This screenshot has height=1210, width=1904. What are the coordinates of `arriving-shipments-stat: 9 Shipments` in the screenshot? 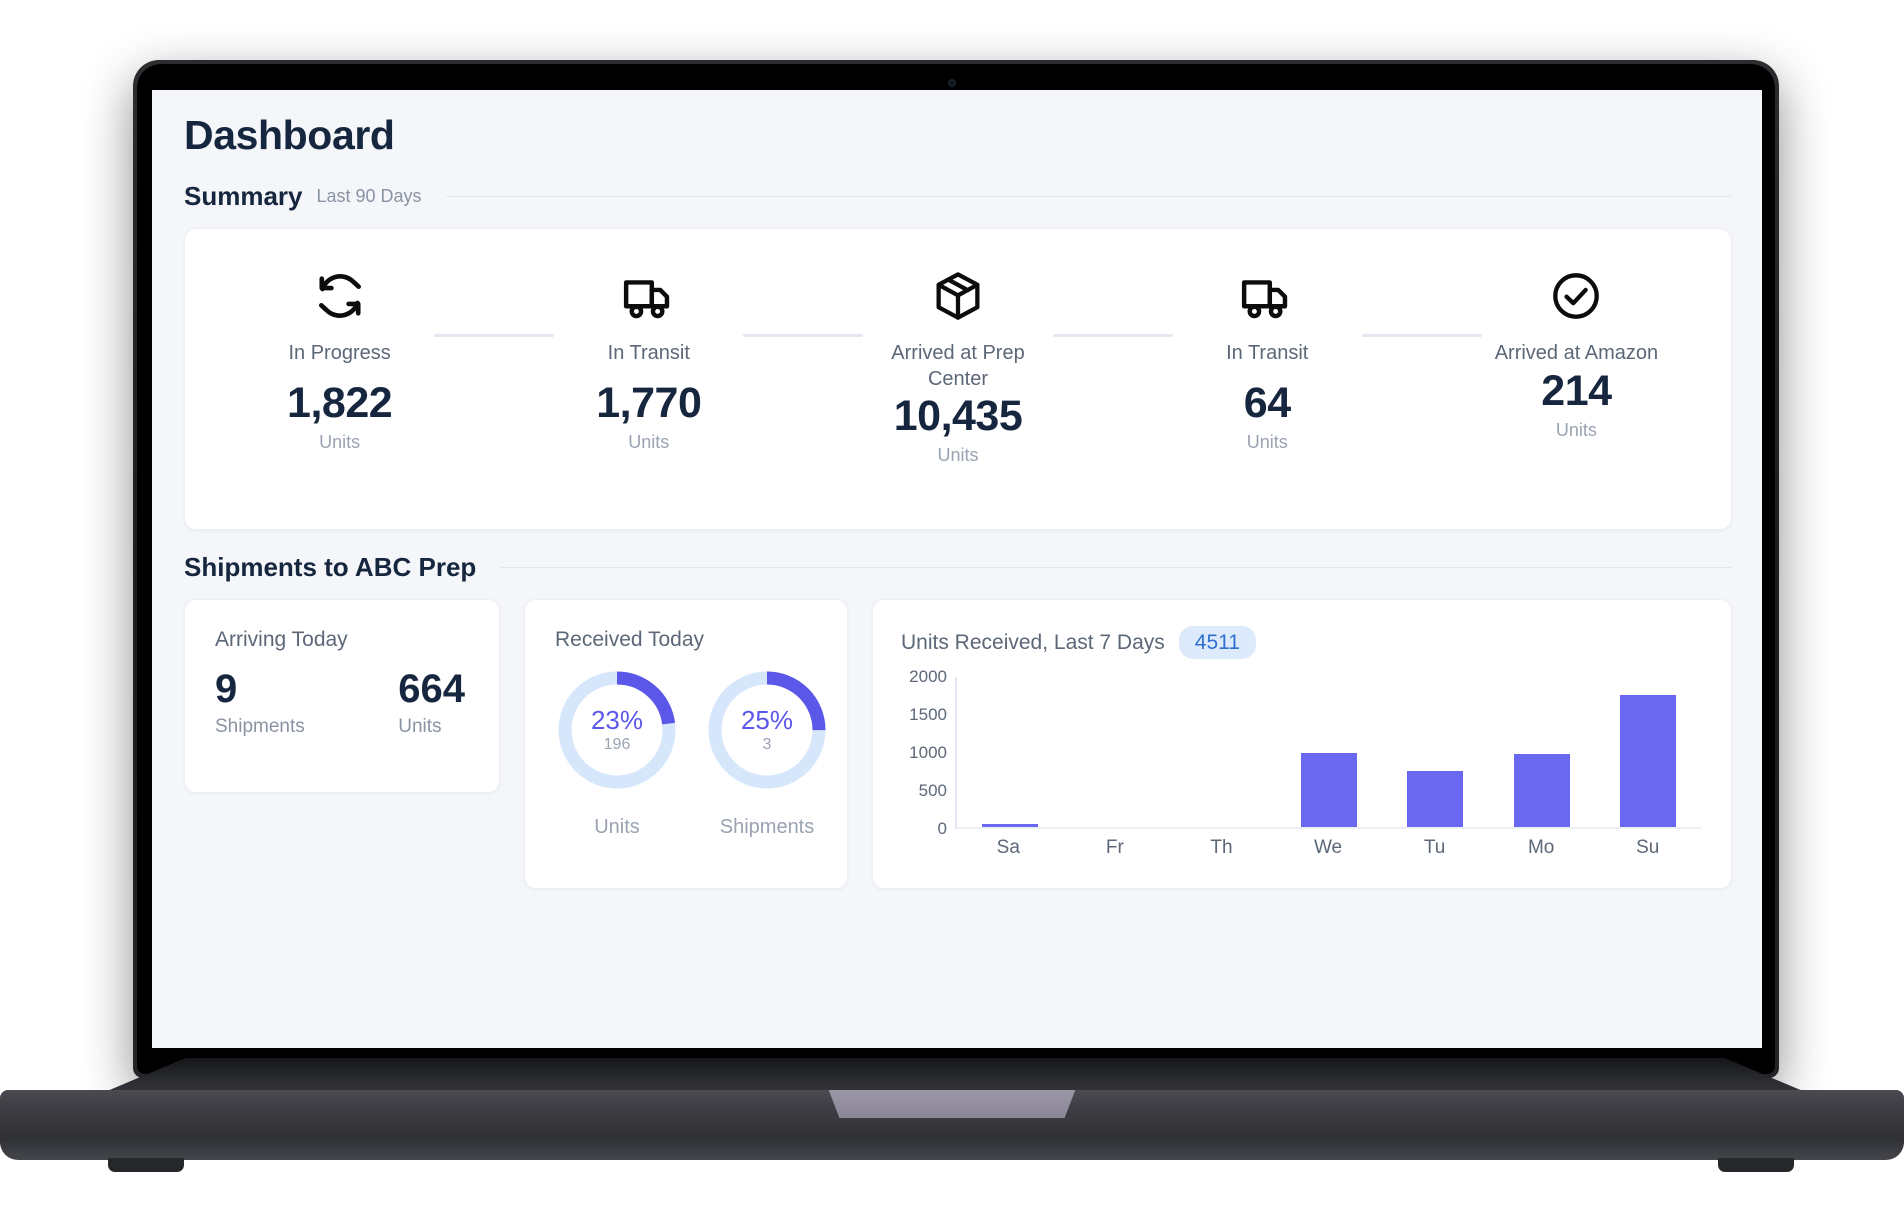 It's located at (260, 703).